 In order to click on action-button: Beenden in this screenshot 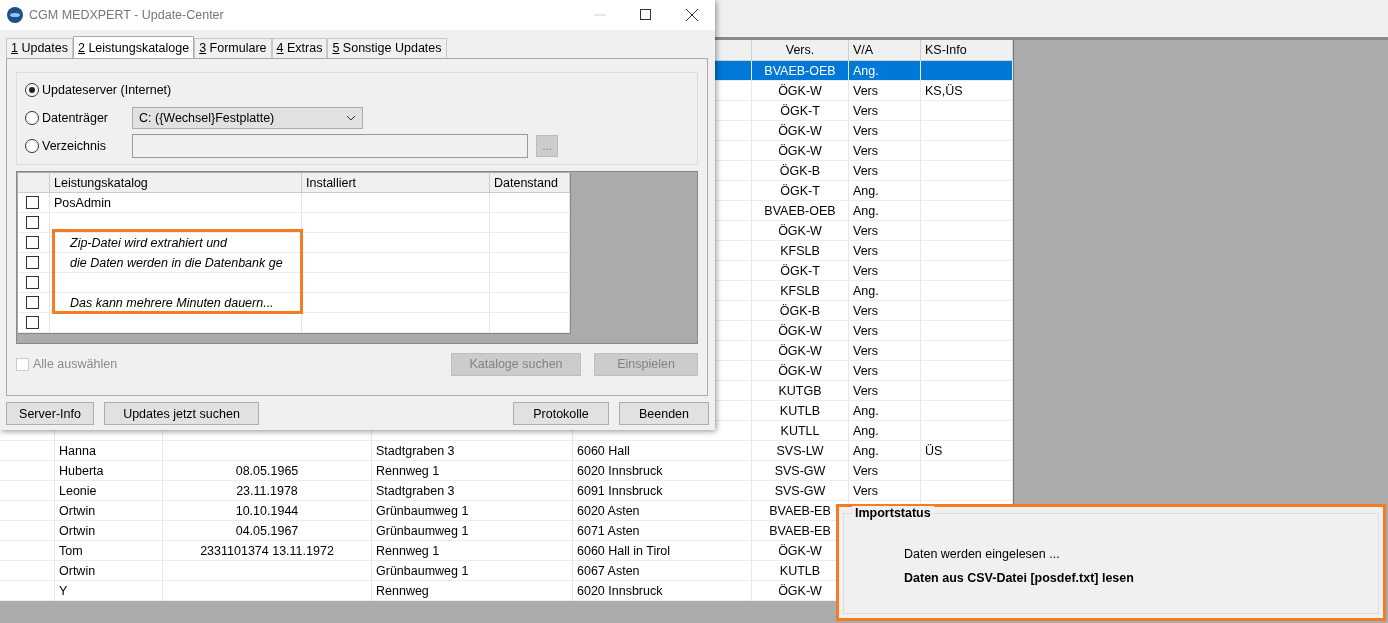, I will do `click(664, 413)`.